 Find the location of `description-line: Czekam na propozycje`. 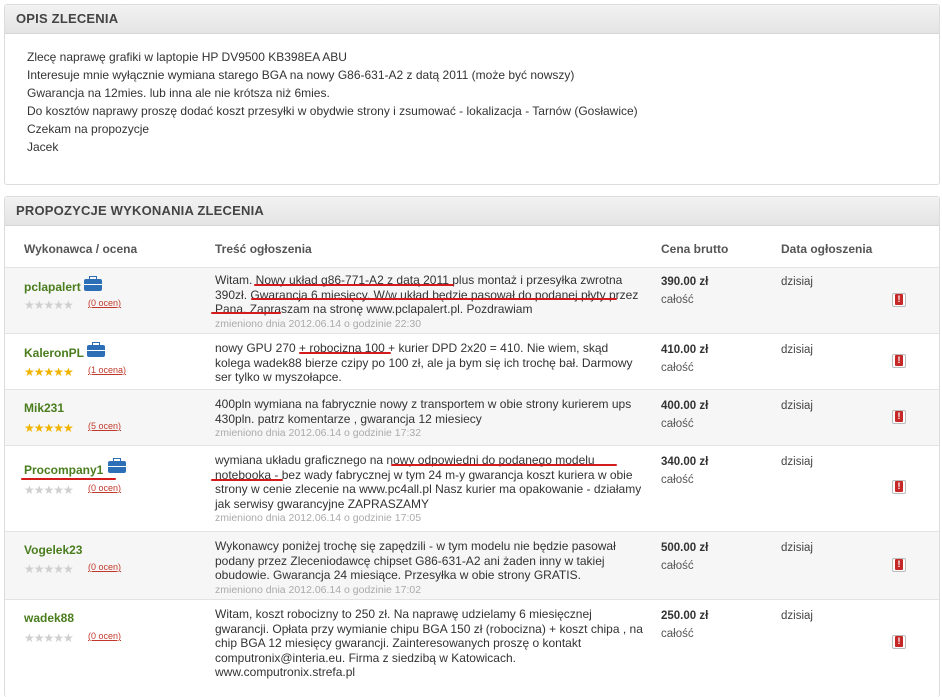

description-line: Czekam na propozycje is located at coordinates (88, 129).